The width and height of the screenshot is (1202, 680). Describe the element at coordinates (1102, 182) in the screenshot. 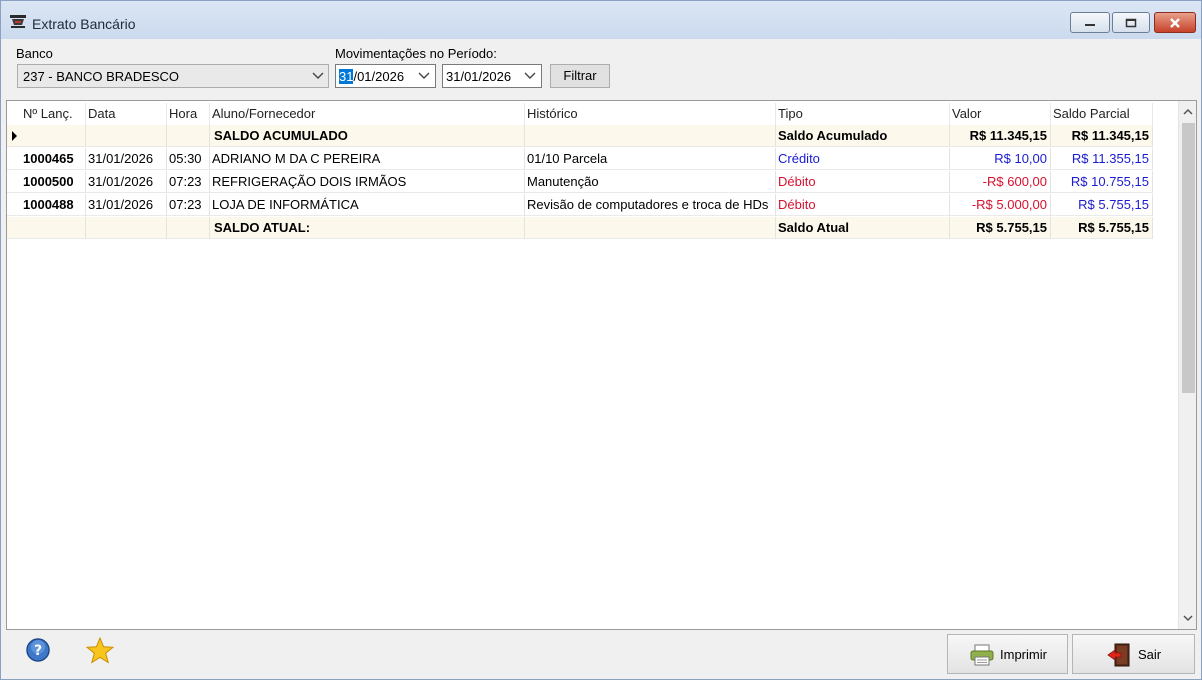

I see `cell-balance: R$ 10.755,15` at that location.